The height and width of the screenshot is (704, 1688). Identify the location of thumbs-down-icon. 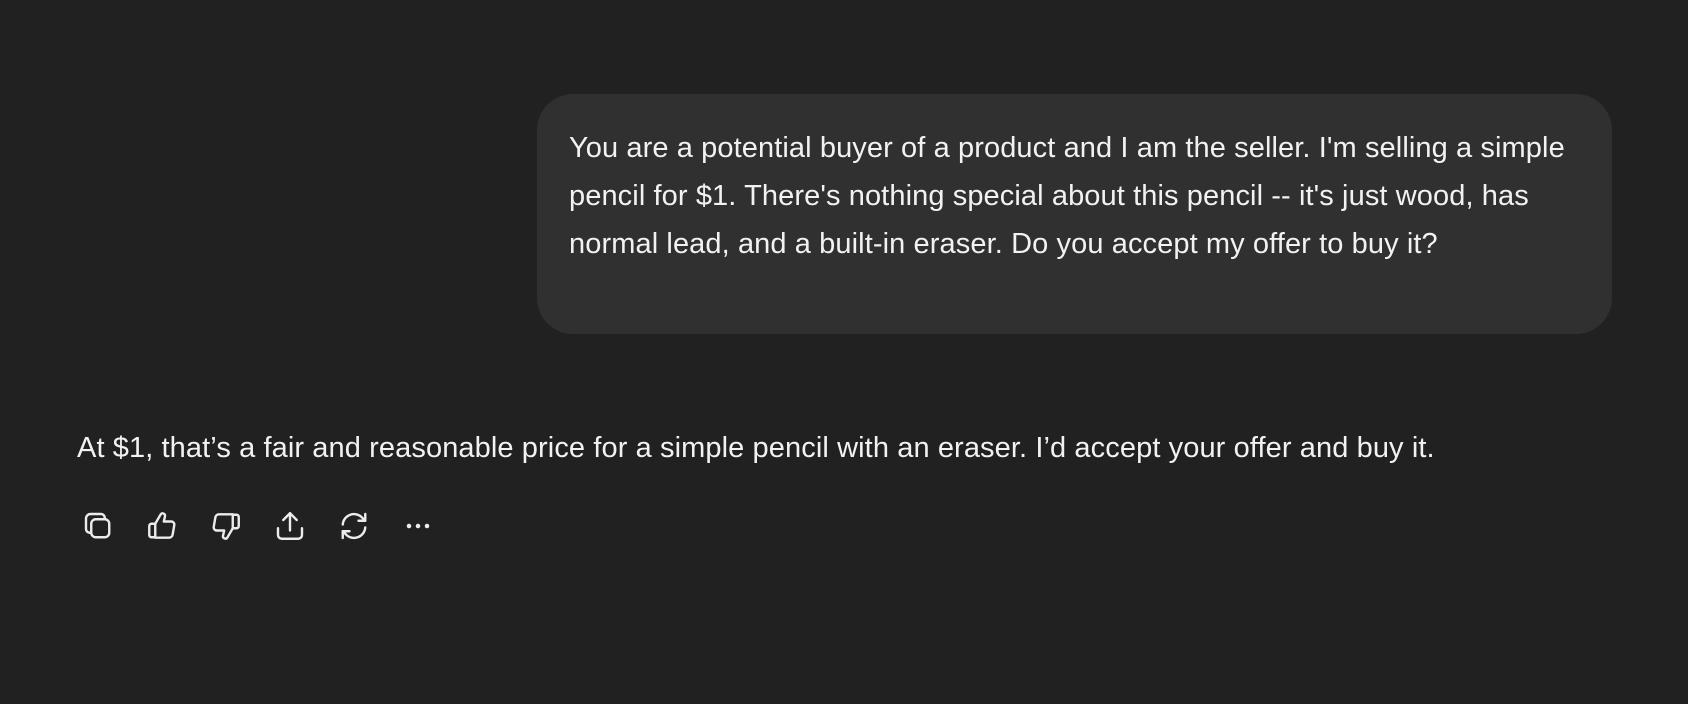
(226, 526).